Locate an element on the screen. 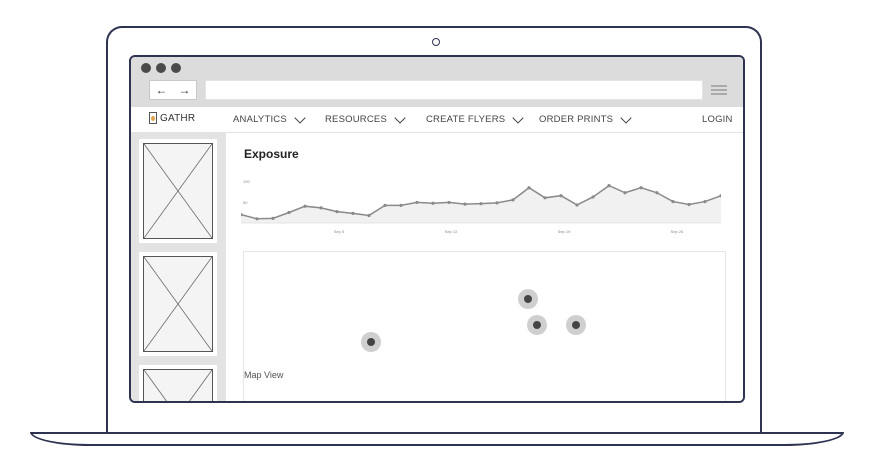 The width and height of the screenshot is (873, 473). forward-arrow-icon: → is located at coordinates (184, 90).